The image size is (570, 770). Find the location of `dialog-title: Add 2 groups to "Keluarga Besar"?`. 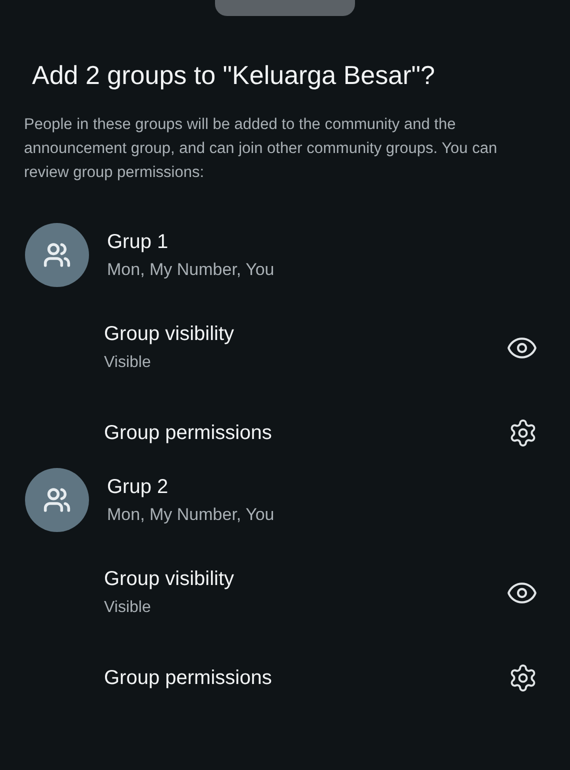

dialog-title: Add 2 groups to "Keluarga Besar"? is located at coordinates (234, 75).